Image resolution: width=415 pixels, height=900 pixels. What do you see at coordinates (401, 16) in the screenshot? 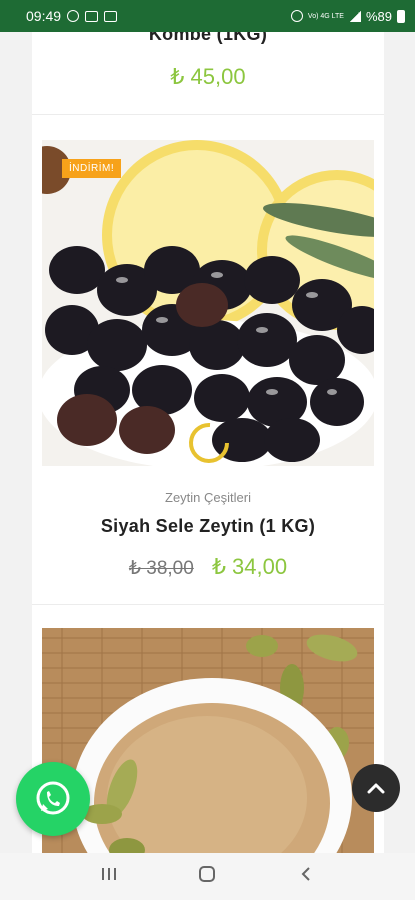
I see `battery-icon` at bounding box center [401, 16].